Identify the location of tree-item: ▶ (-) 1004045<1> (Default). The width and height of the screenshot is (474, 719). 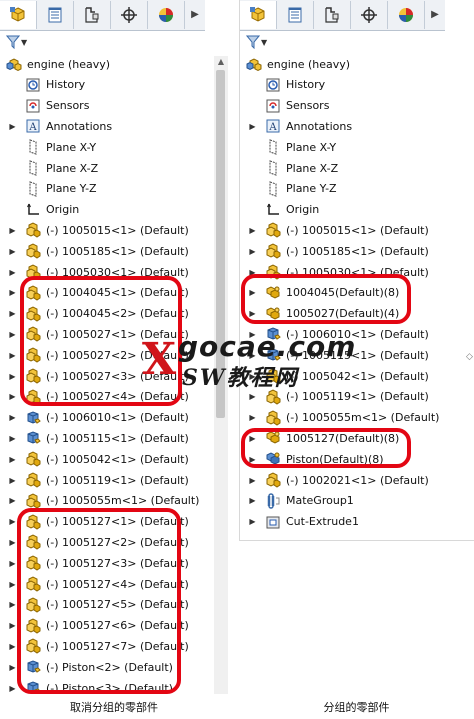
(98, 293).